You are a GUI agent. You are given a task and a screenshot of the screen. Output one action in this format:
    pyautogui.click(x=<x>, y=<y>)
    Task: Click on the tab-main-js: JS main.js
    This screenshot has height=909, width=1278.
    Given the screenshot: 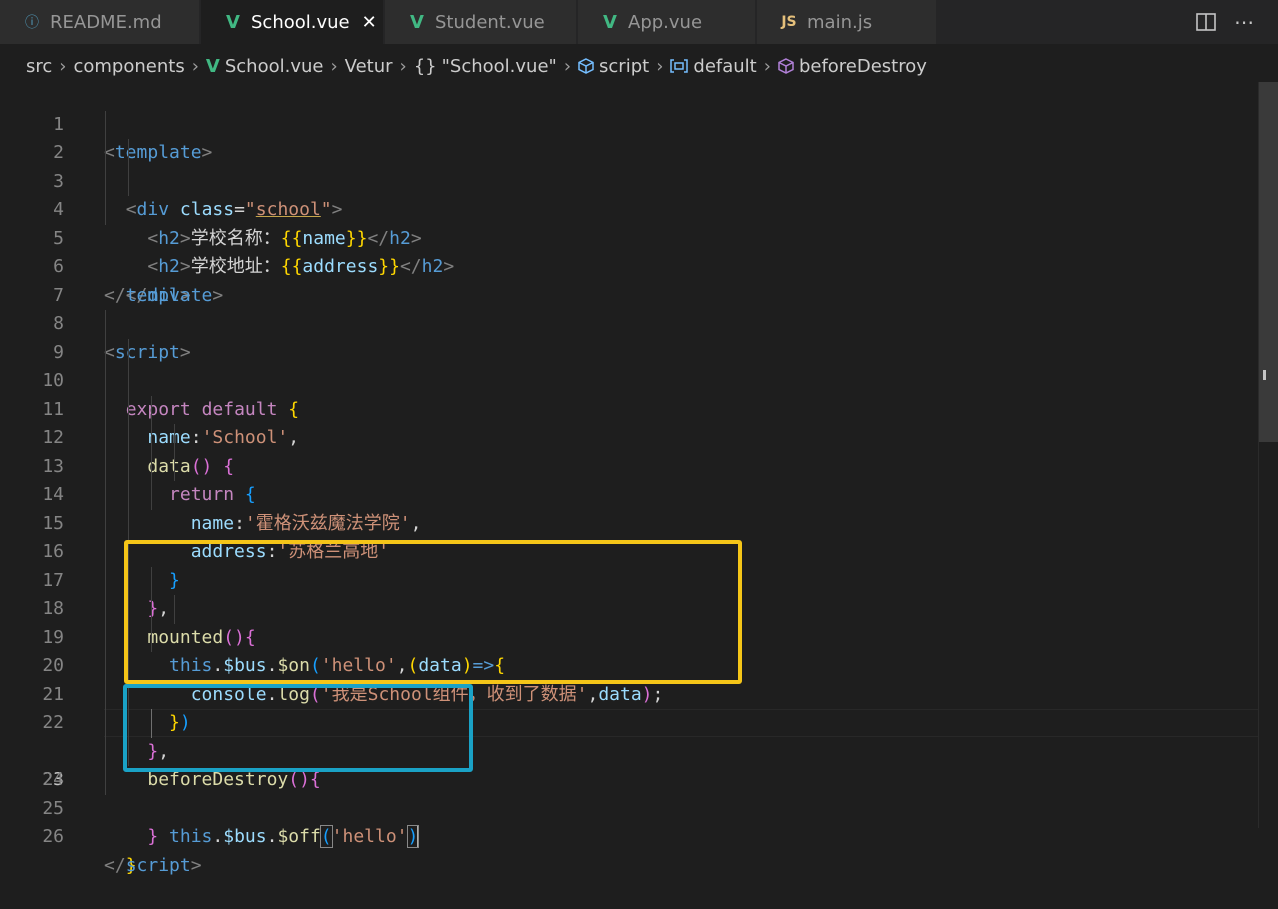 What is the action you would take?
    pyautogui.click(x=847, y=22)
    